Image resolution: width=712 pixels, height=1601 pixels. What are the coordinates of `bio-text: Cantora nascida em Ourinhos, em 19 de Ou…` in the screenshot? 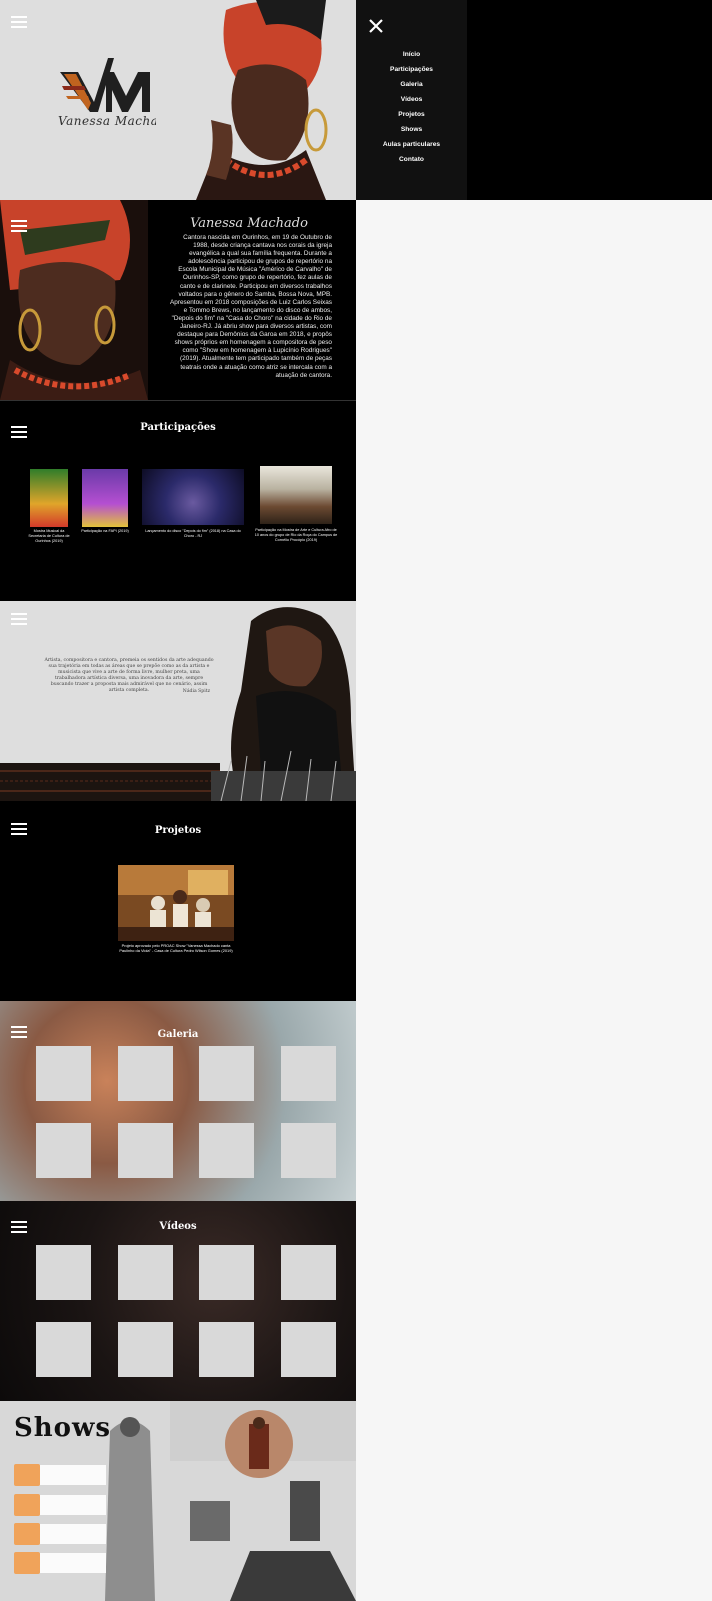 It's located at (251, 306).